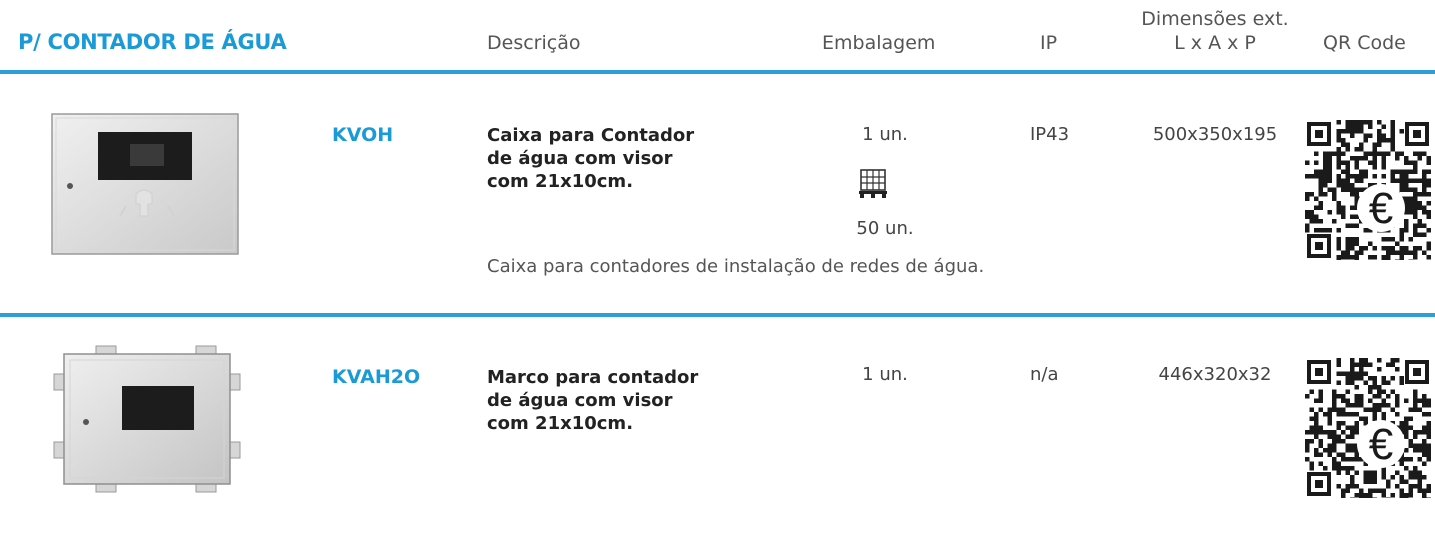 This screenshot has width=1435, height=546. Describe the element at coordinates (593, 377) in the screenshot. I see `description-line: Marco para contador` at that location.